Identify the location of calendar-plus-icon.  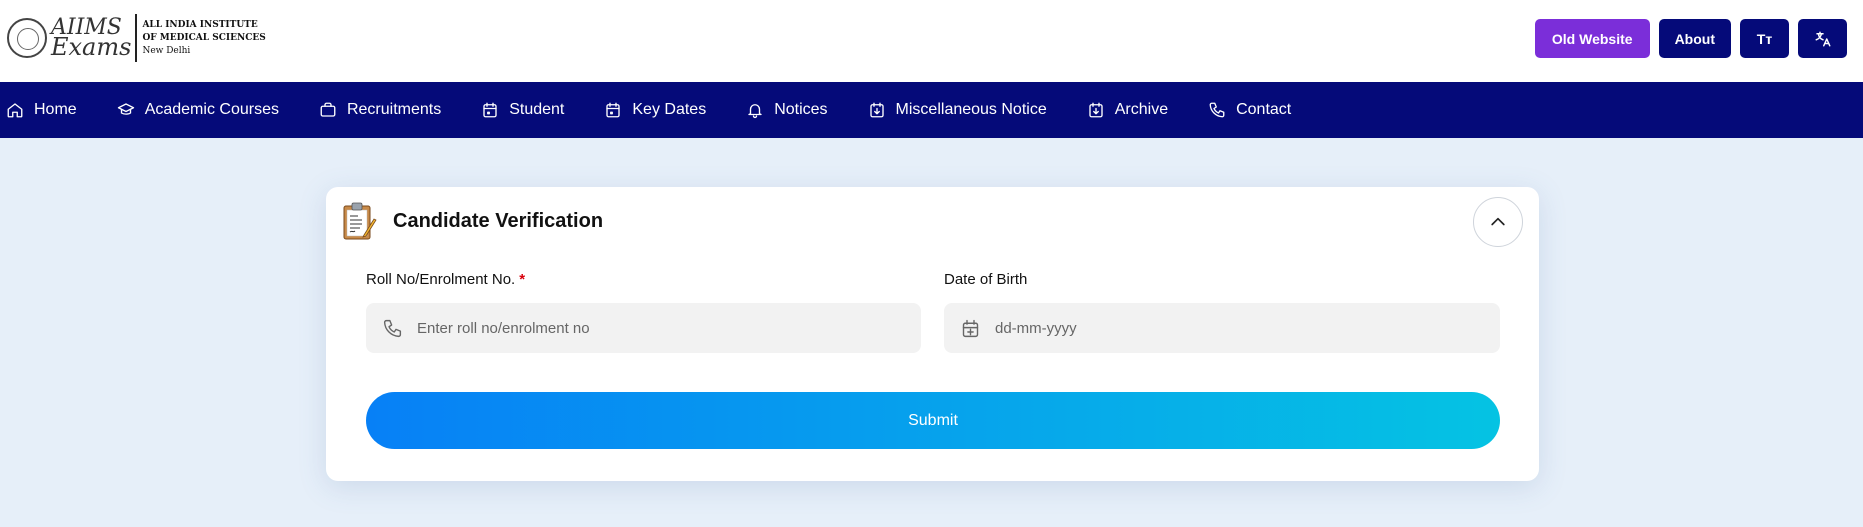
(970, 328).